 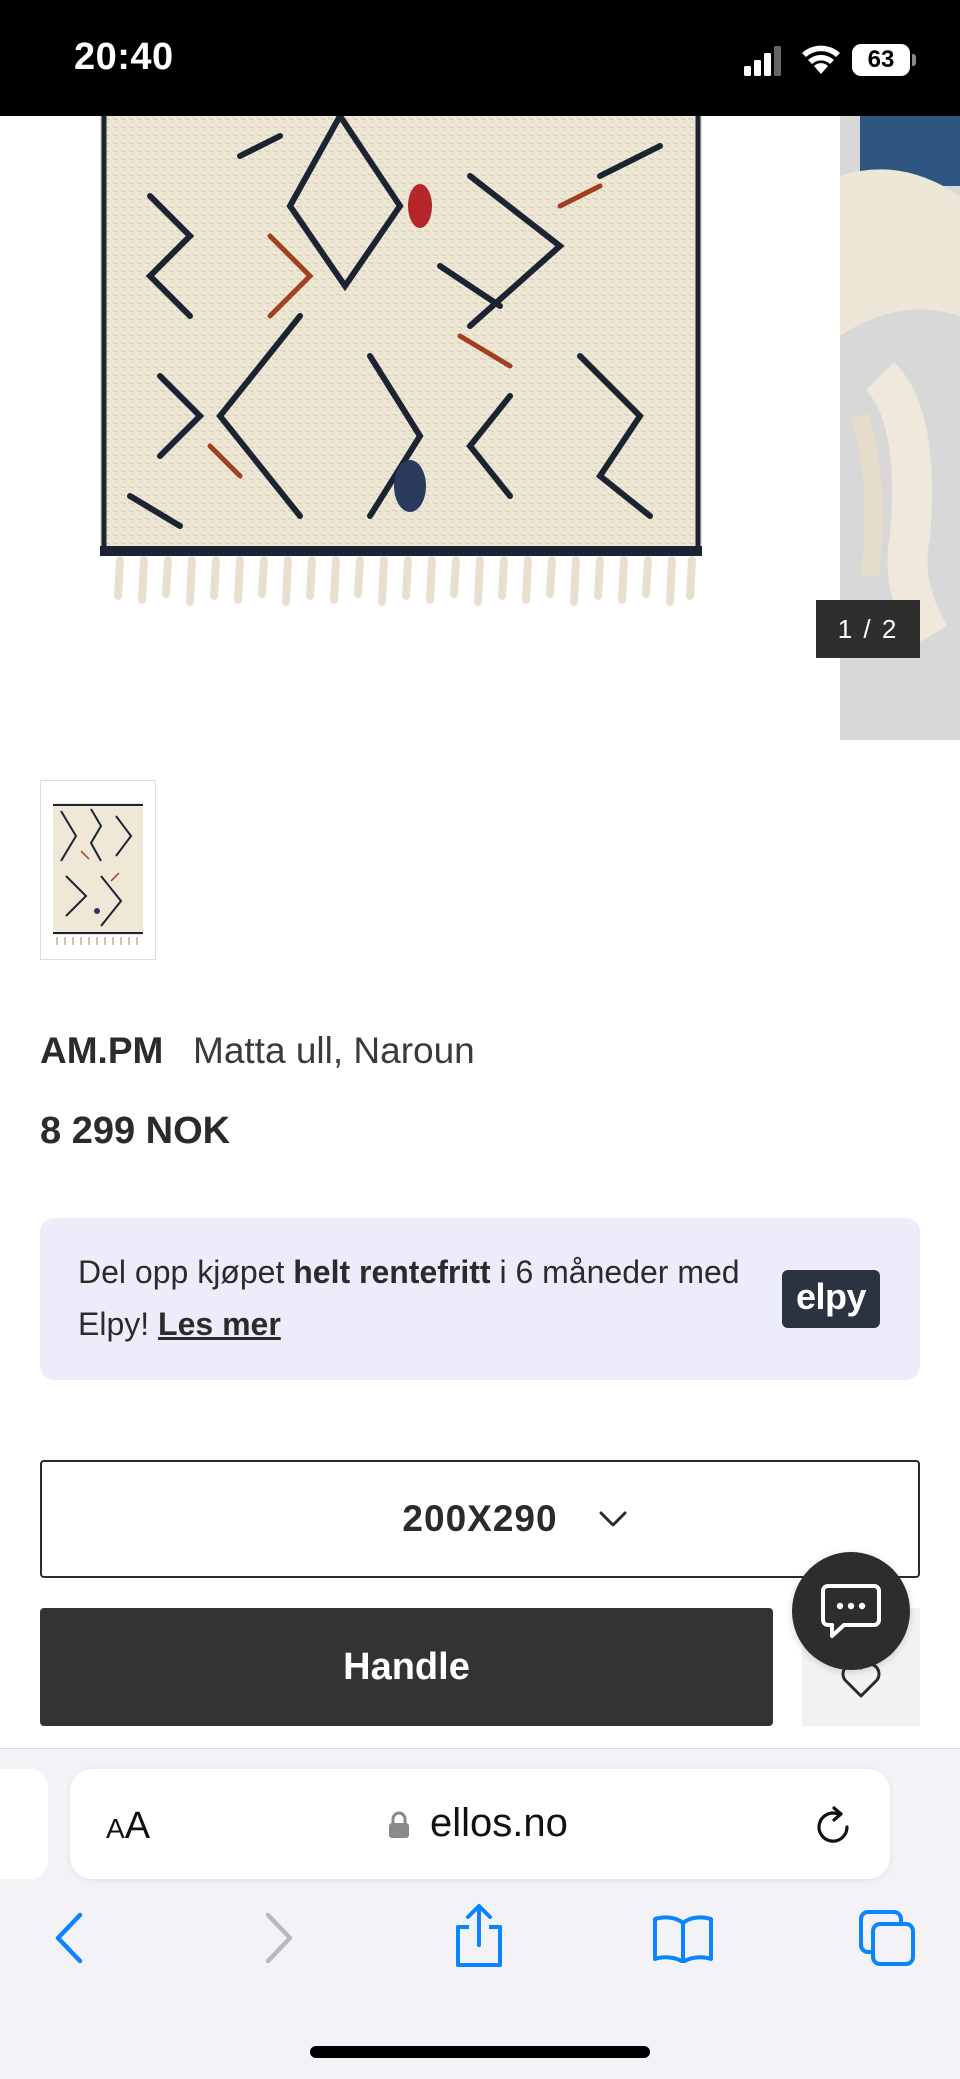 What do you see at coordinates (406, 1667) in the screenshot?
I see `buy-button: Handle` at bounding box center [406, 1667].